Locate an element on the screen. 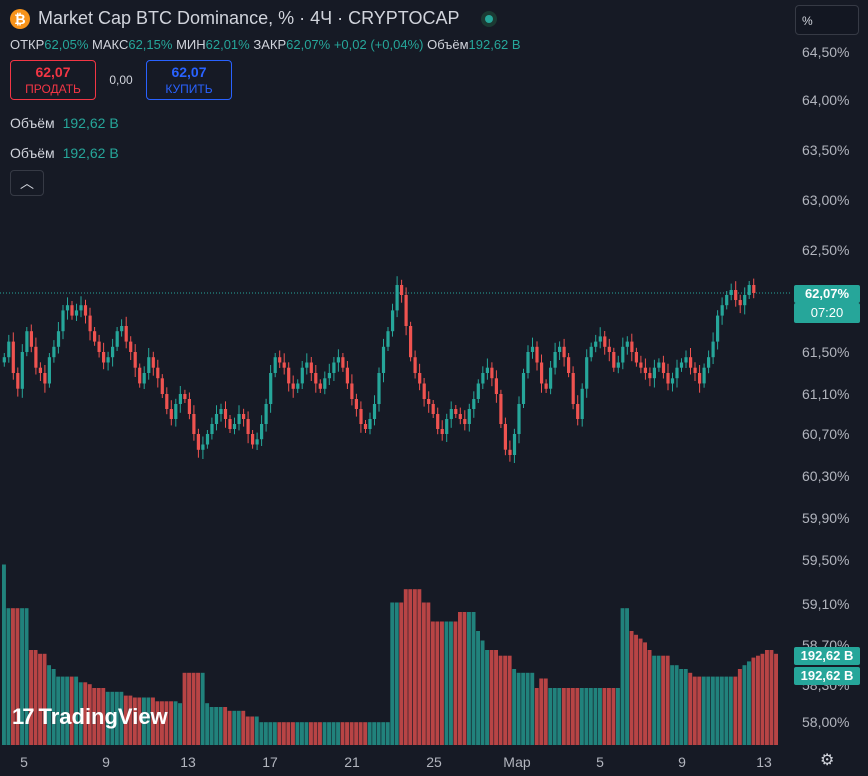 This screenshot has width=868, height=776. scale-mode-button: % is located at coordinates (827, 20).